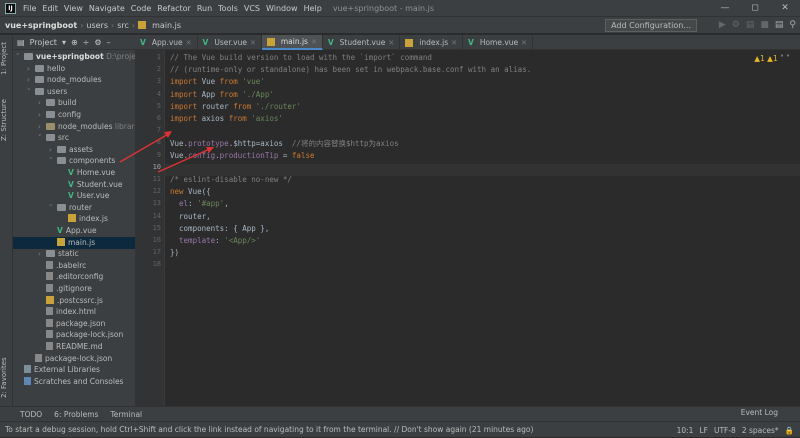 This screenshot has height=438, width=800. Describe the element at coordinates (74, 347) in the screenshot. I see `tree-item: README.md` at that location.